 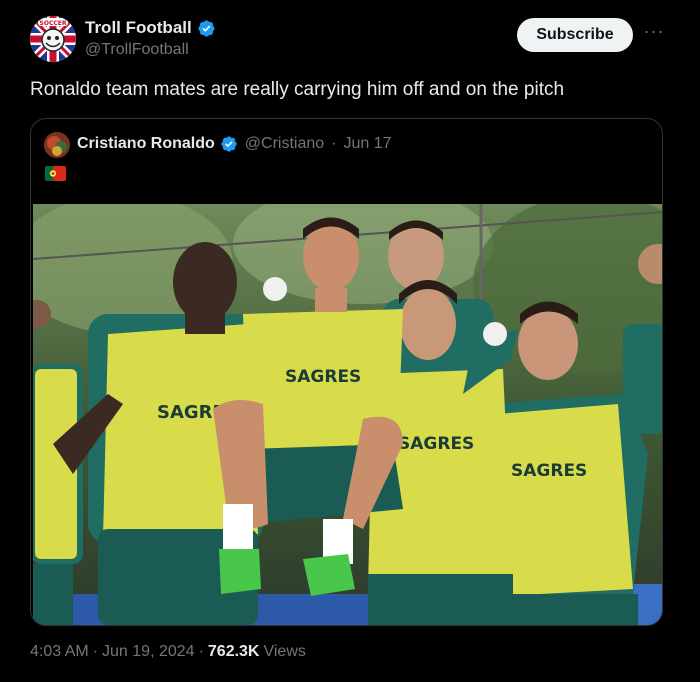 What do you see at coordinates (148, 652) in the screenshot?
I see `tweet-date: Jun 19, 2024` at bounding box center [148, 652].